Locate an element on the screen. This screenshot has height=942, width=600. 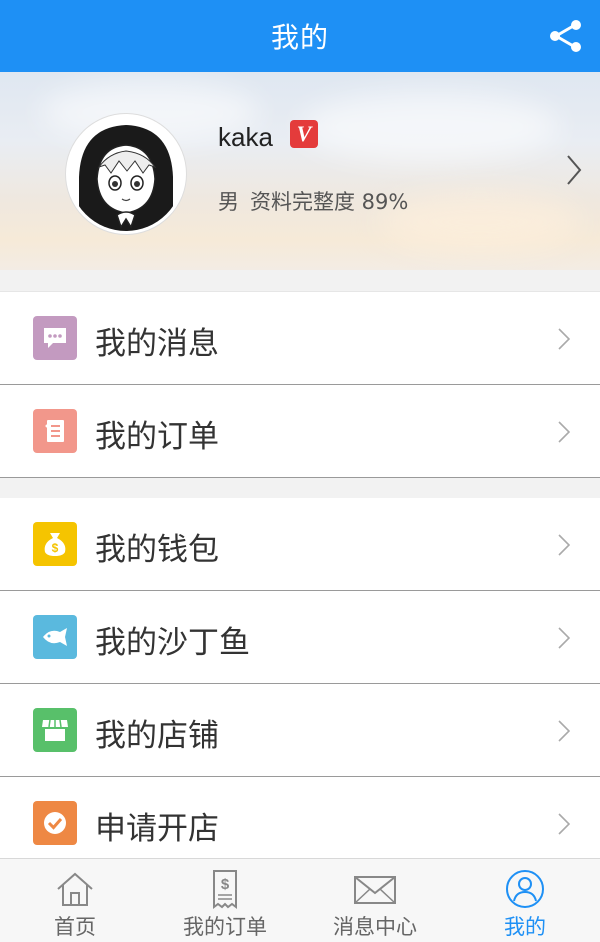
receipt-icon: $ is located at coordinates (225, 889).